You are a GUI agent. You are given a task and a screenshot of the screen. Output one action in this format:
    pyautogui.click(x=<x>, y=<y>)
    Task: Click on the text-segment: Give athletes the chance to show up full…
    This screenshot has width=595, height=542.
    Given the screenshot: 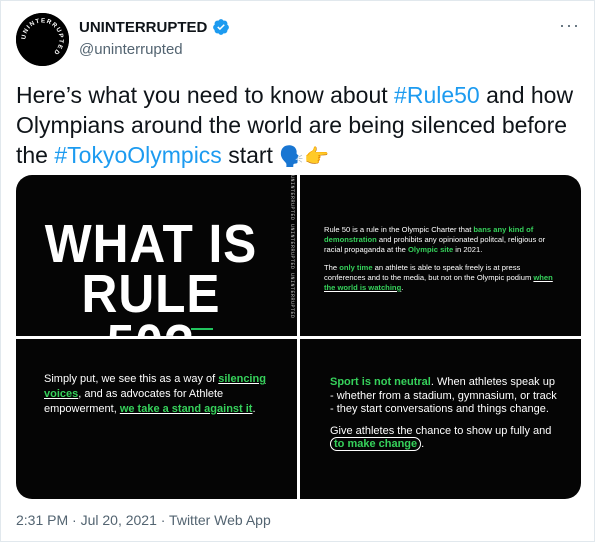 What is the action you would take?
    pyautogui.click(x=441, y=430)
    